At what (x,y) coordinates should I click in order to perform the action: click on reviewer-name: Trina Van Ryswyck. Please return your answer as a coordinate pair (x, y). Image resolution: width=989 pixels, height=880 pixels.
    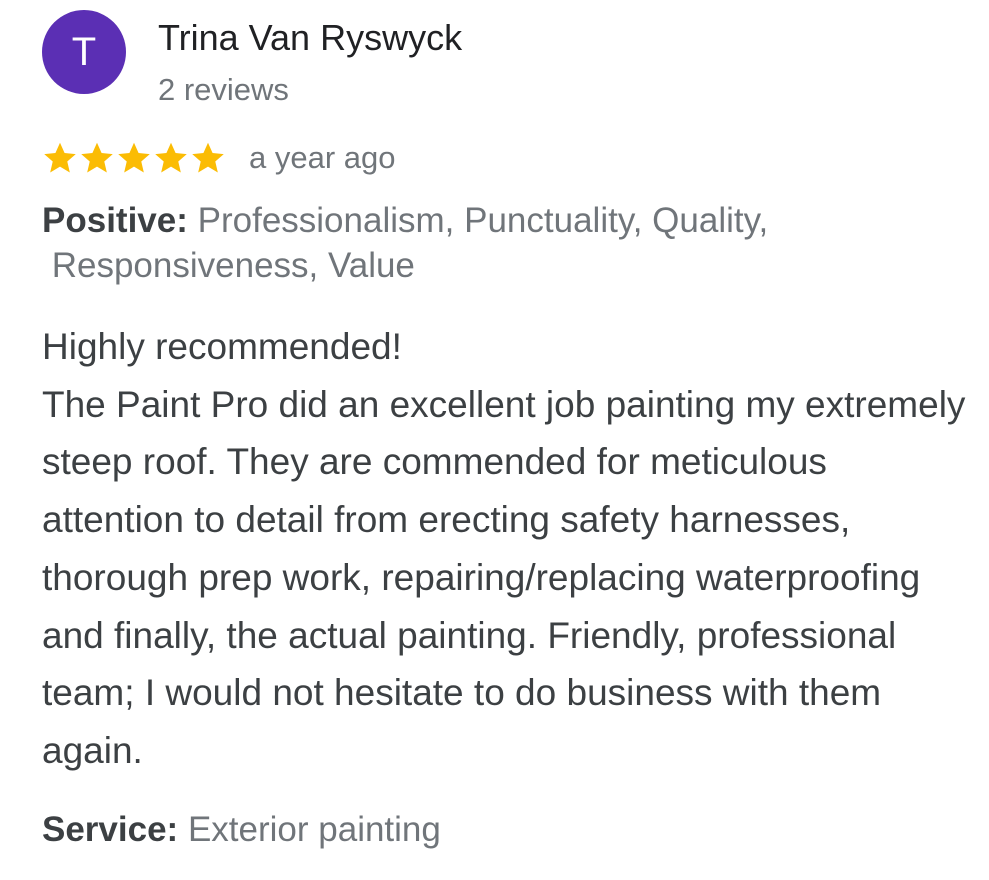
    Looking at the image, I should click on (310, 38).